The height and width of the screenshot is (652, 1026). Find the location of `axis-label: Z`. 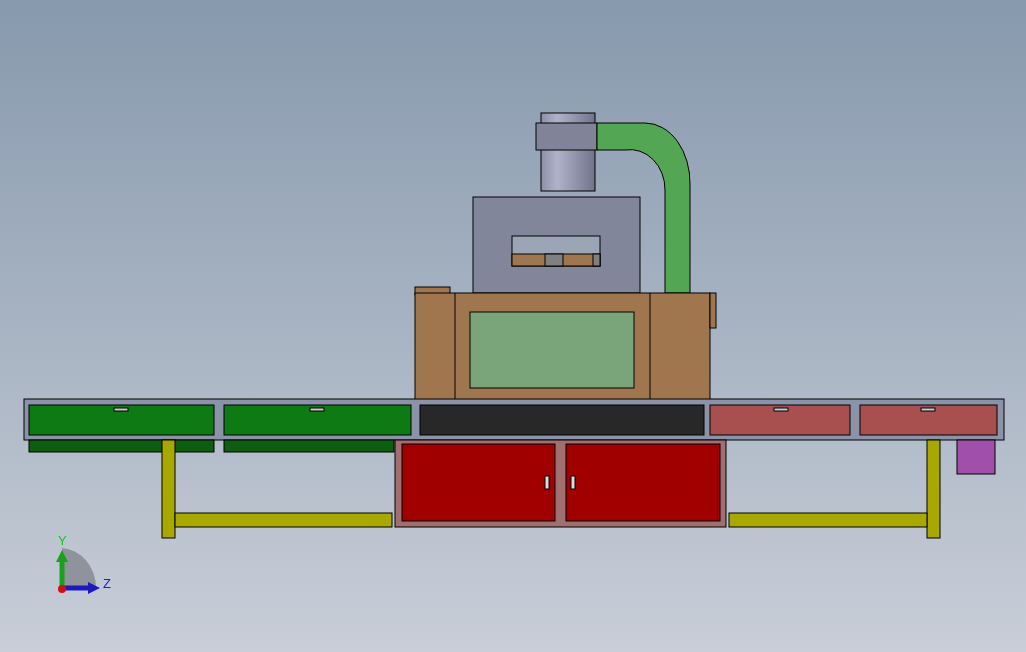

axis-label: Z is located at coordinates (107, 583).